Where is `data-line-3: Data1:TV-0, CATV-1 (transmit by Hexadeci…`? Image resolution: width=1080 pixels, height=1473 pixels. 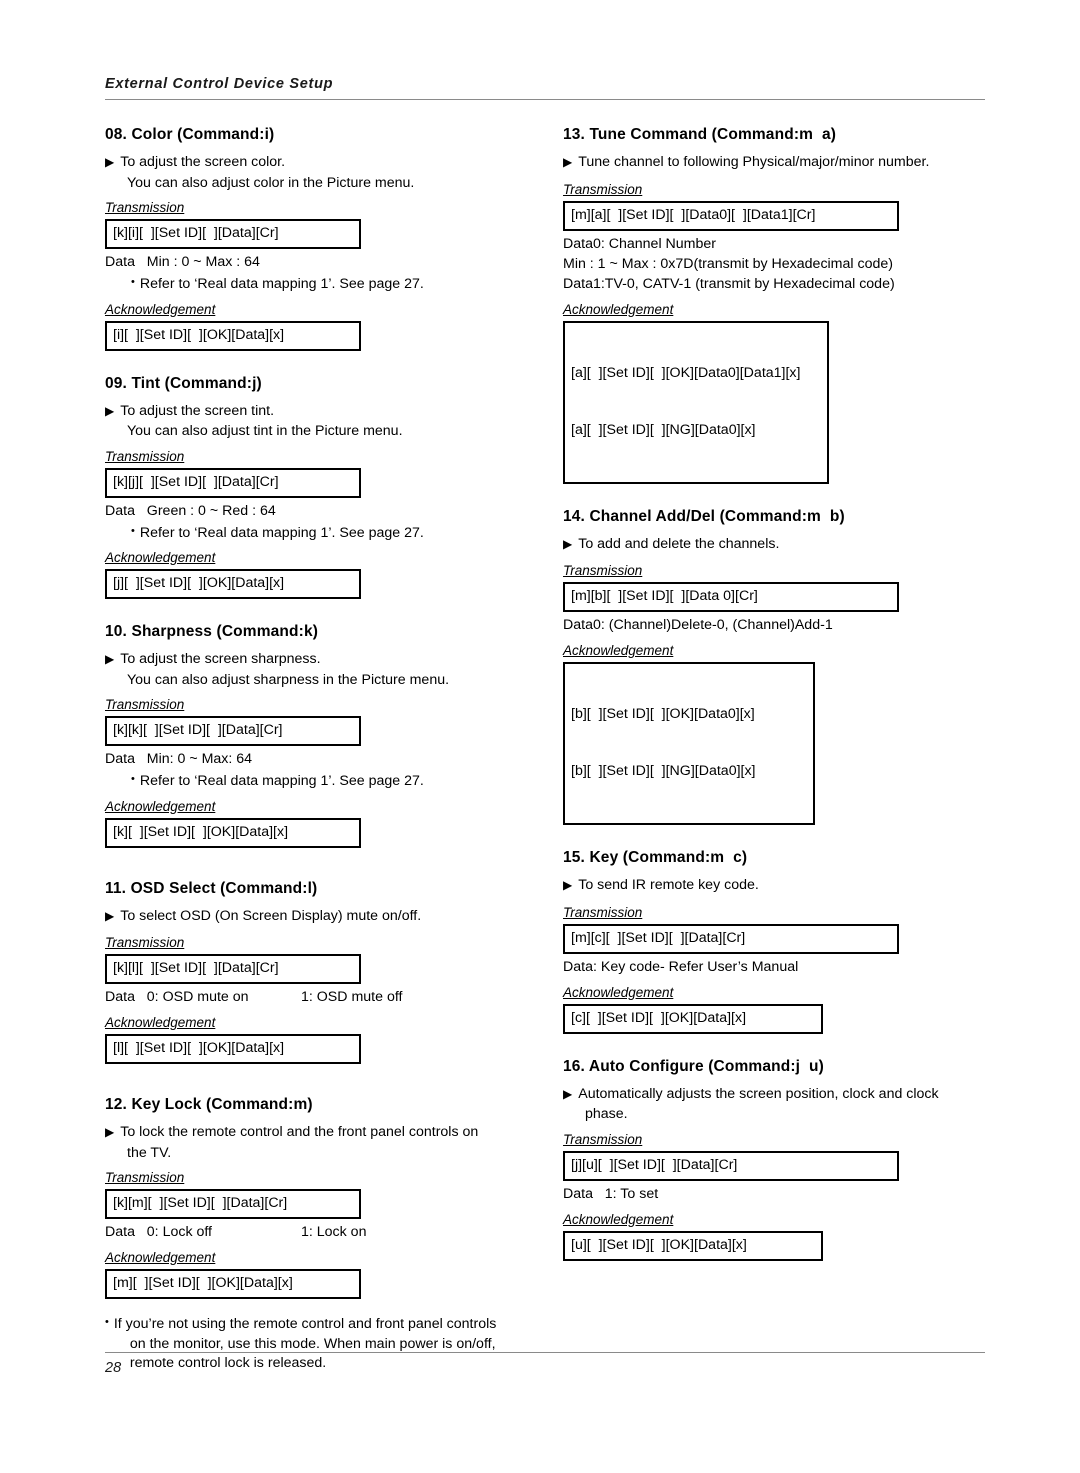
data-line-3: Data1:TV-0, CATV-1 (transmit by Hexadeci… is located at coordinates (729, 283).